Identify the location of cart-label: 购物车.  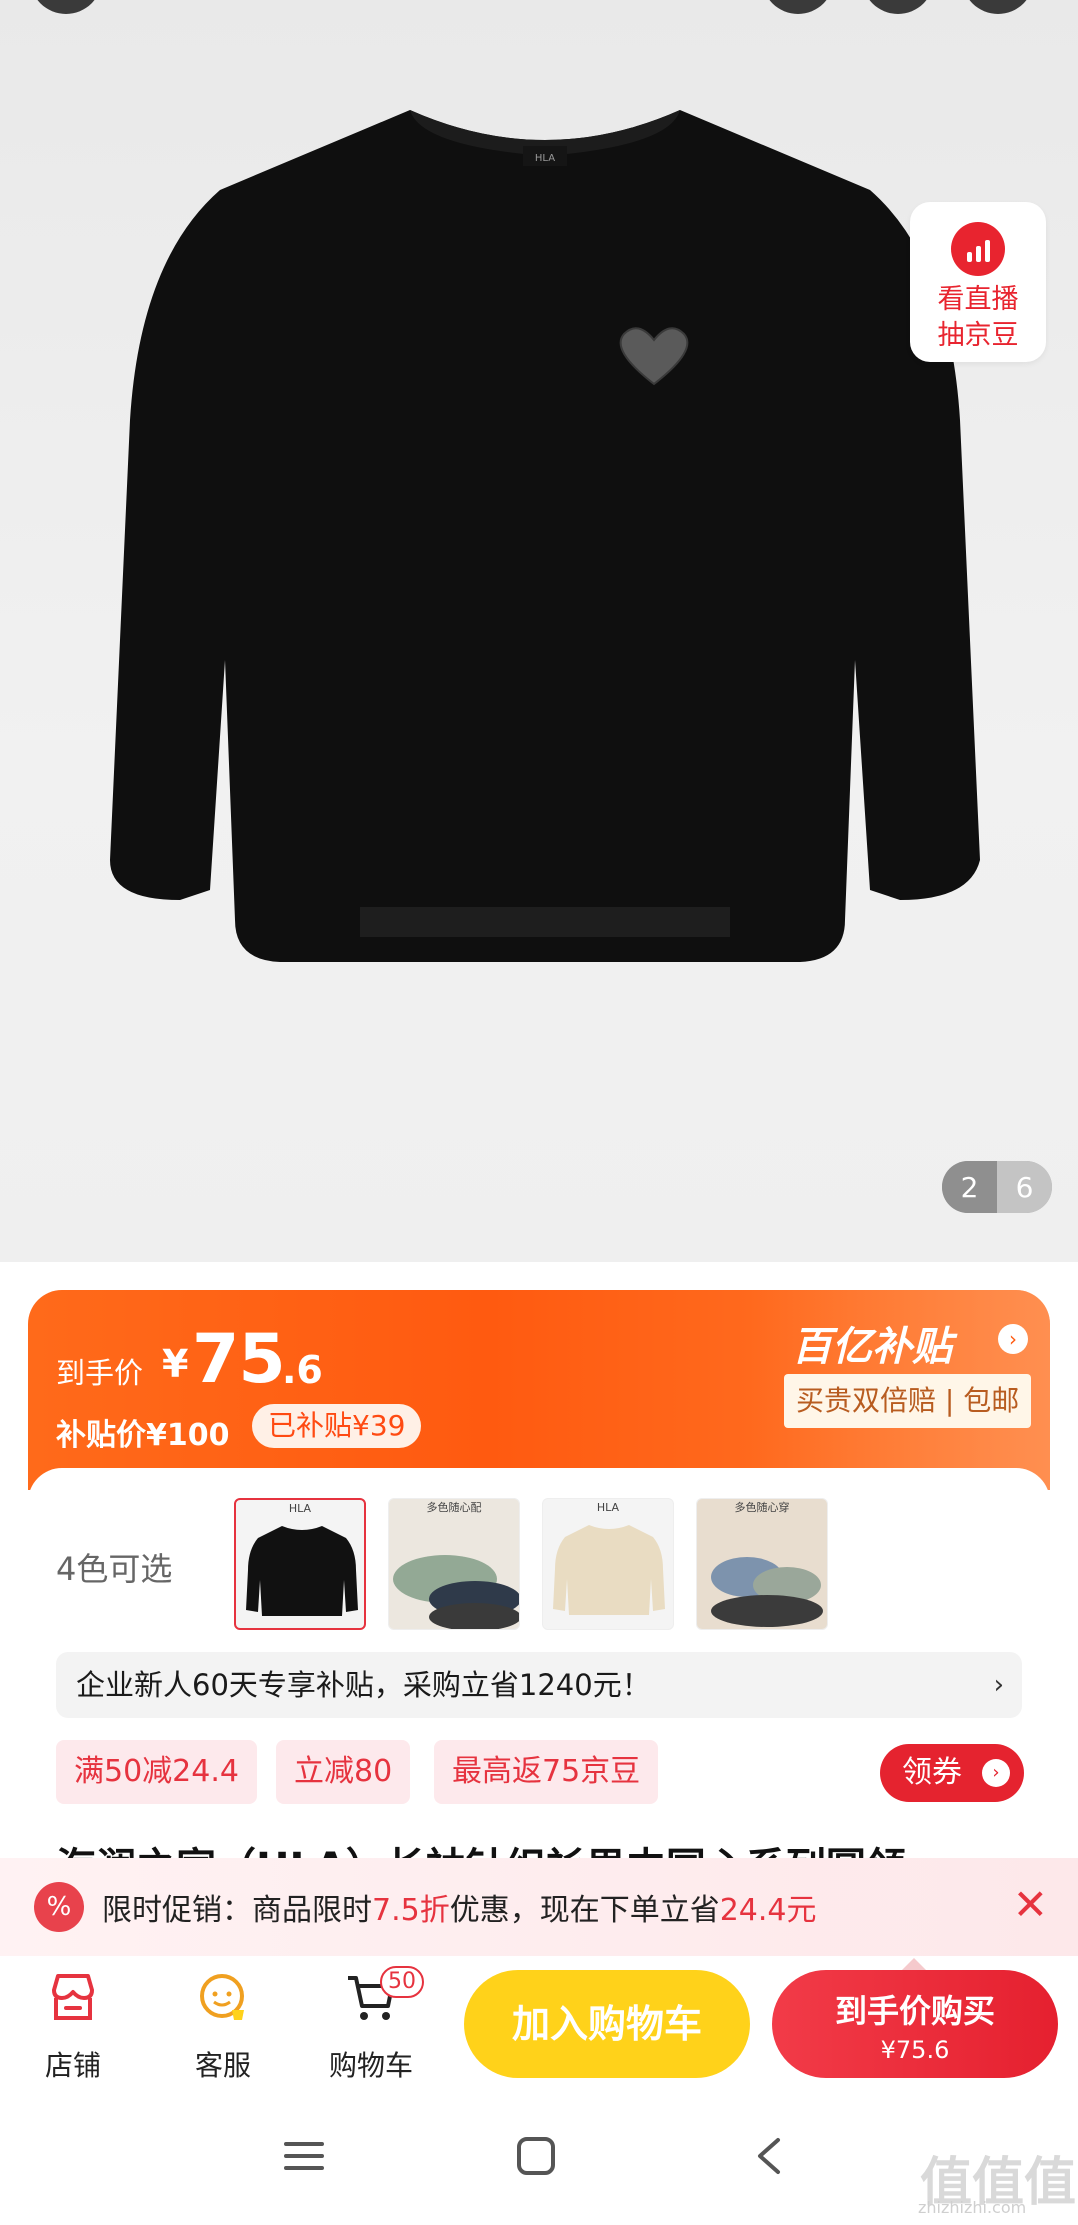
(370, 2065).